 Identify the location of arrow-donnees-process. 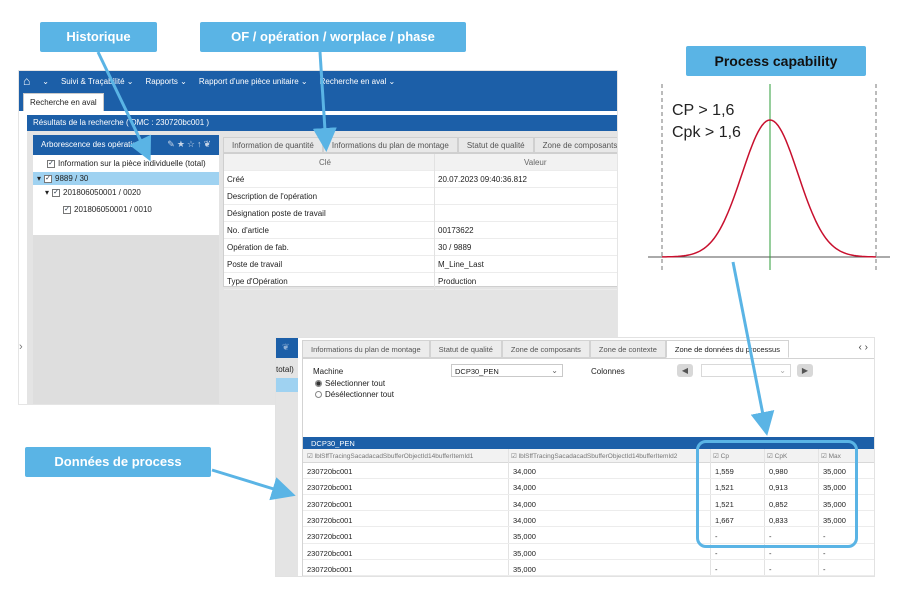
(253, 484).